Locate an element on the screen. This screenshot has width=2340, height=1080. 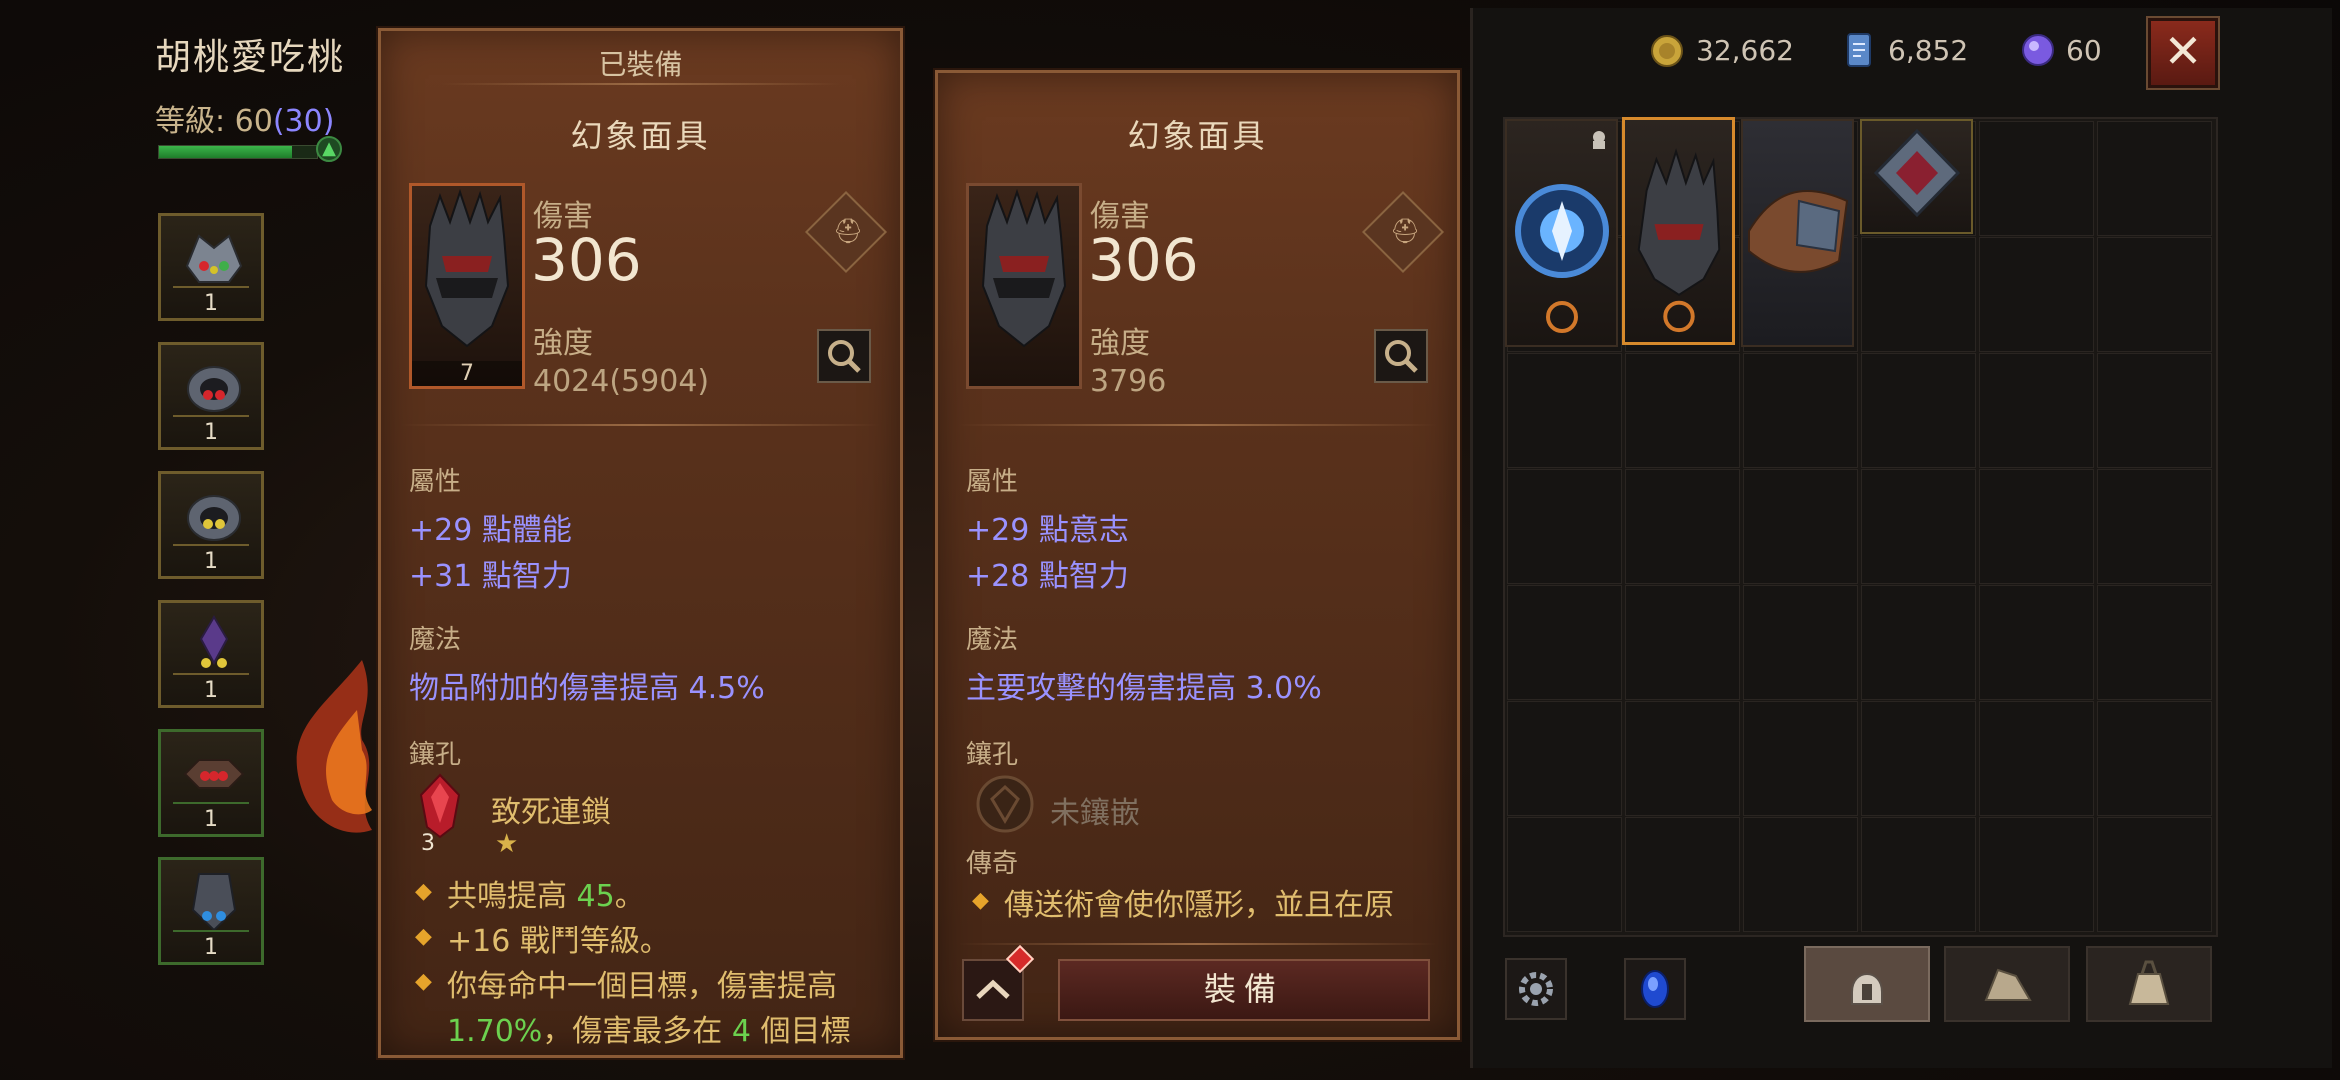
gear-slot-helm-2: 1 is located at coordinates (211, 911).